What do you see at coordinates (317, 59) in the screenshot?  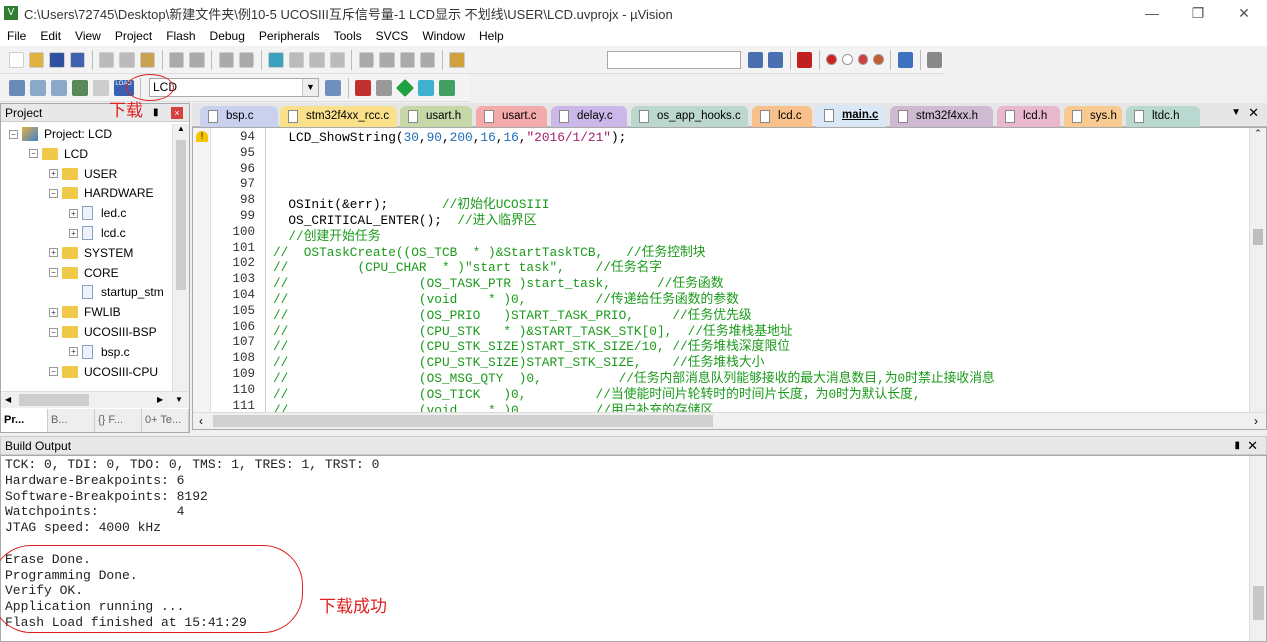 I see `next-bookmark-icon` at bounding box center [317, 59].